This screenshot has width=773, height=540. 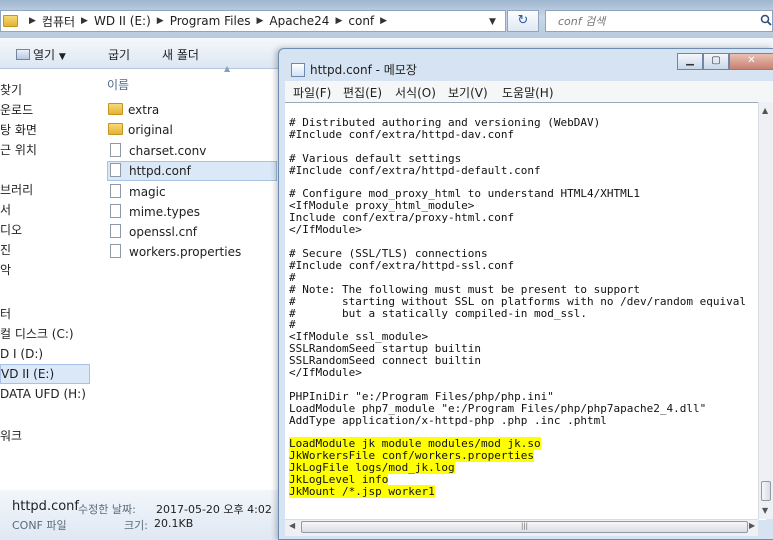 I want to click on file-item-openssl-cnf: openssl.cnf, so click(x=152, y=232).